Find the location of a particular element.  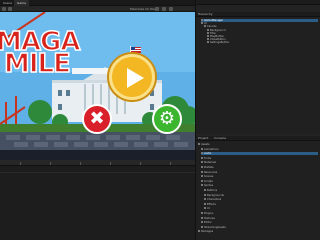

hierarchy-item-label: SettingsButton is located at coordinates (220, 43).